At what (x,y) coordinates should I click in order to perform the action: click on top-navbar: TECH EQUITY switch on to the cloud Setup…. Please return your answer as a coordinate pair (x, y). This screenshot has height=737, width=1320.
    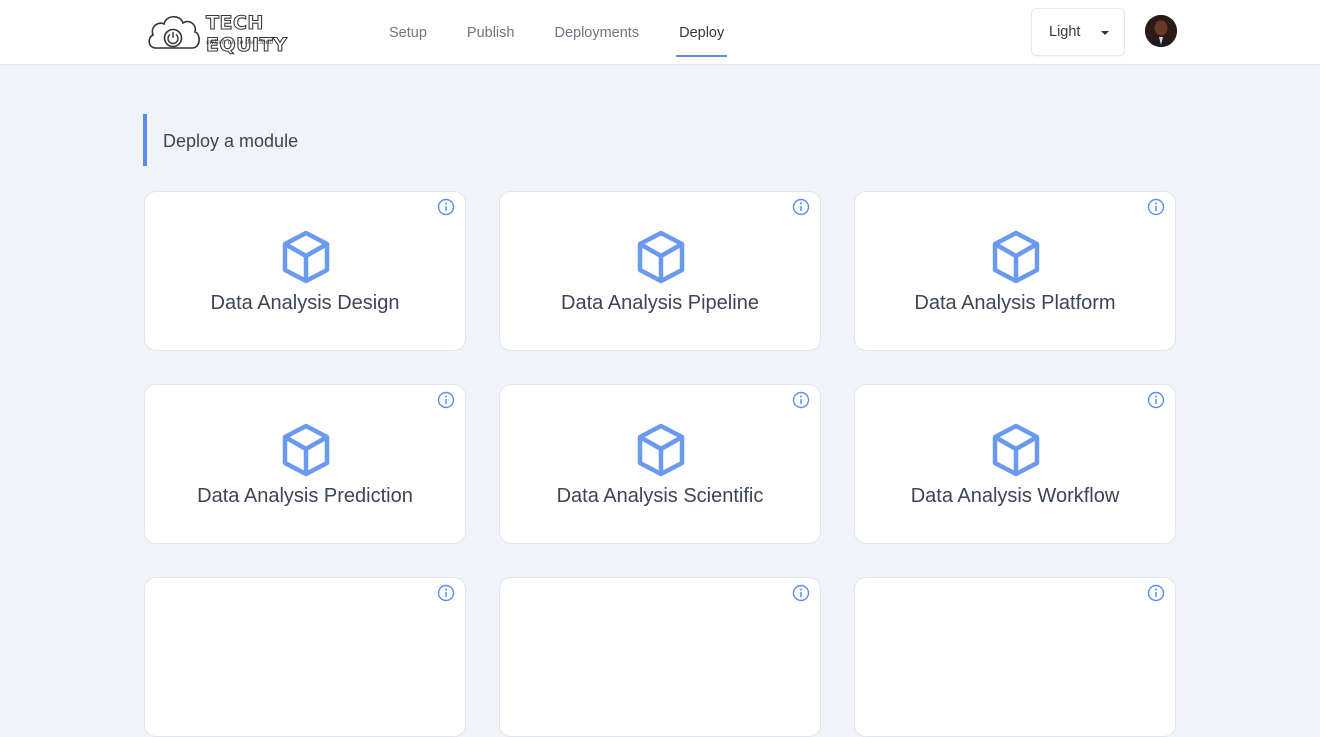
    Looking at the image, I should click on (660, 32).